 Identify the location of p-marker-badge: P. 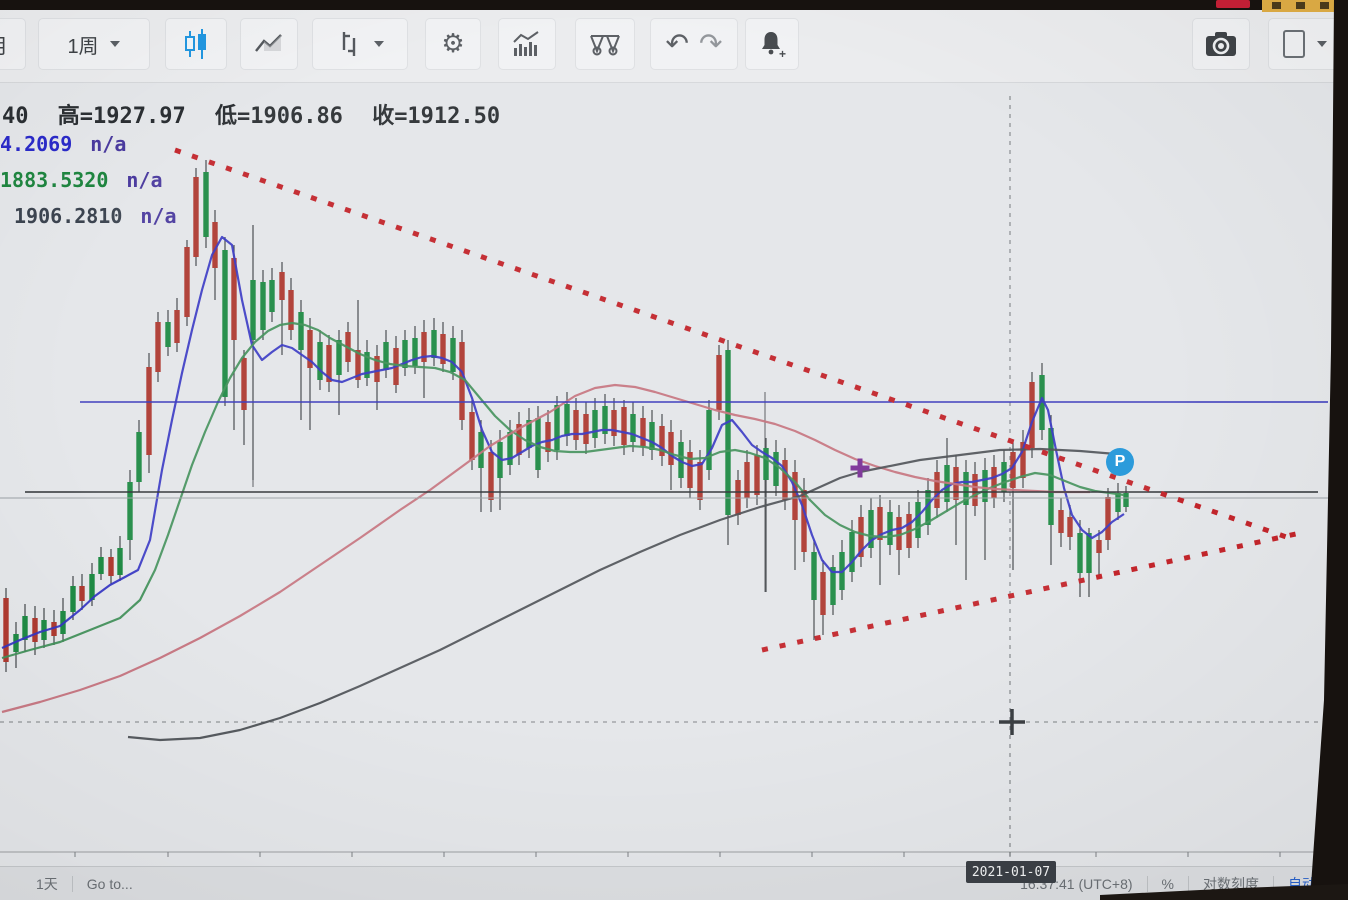
(1120, 462).